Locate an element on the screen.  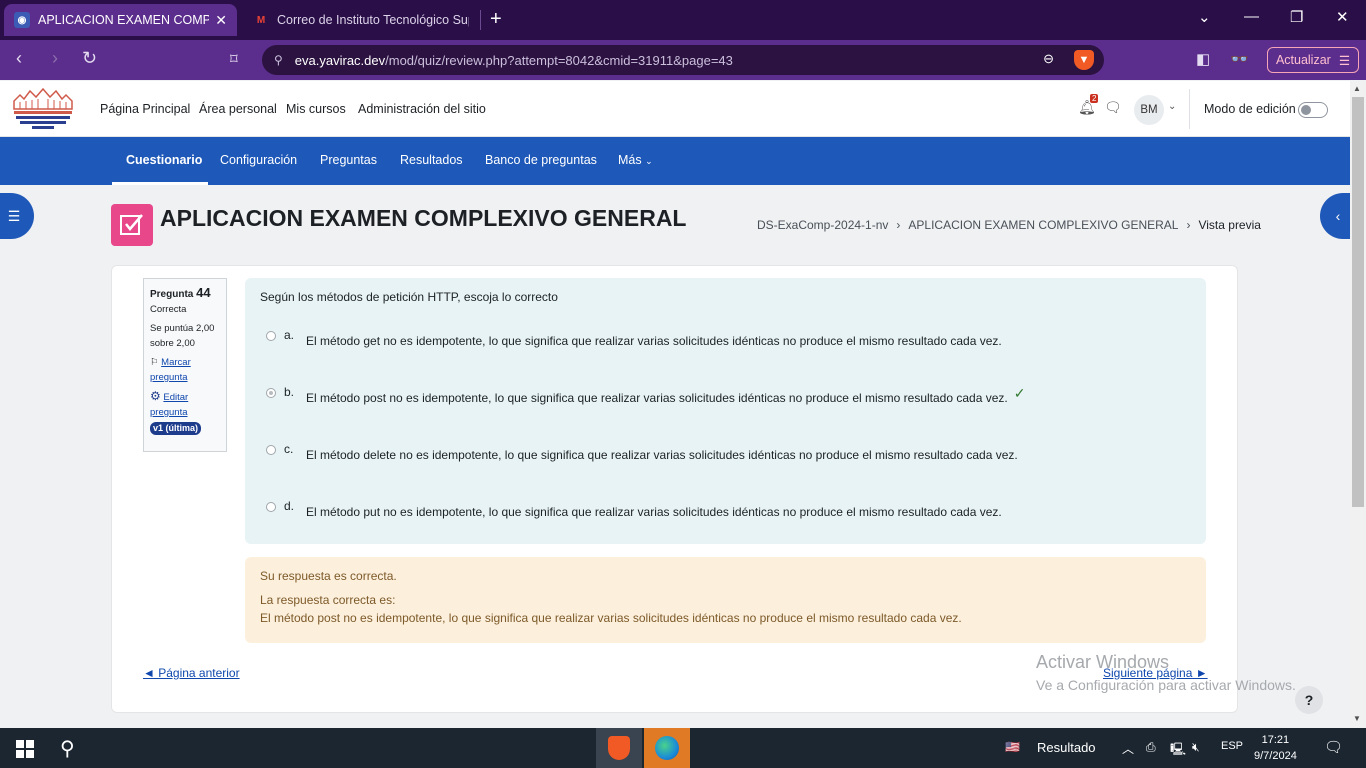
windows-activation-subtext: Ve a Configuración para activar Windows. is located at coordinates (1166, 685).